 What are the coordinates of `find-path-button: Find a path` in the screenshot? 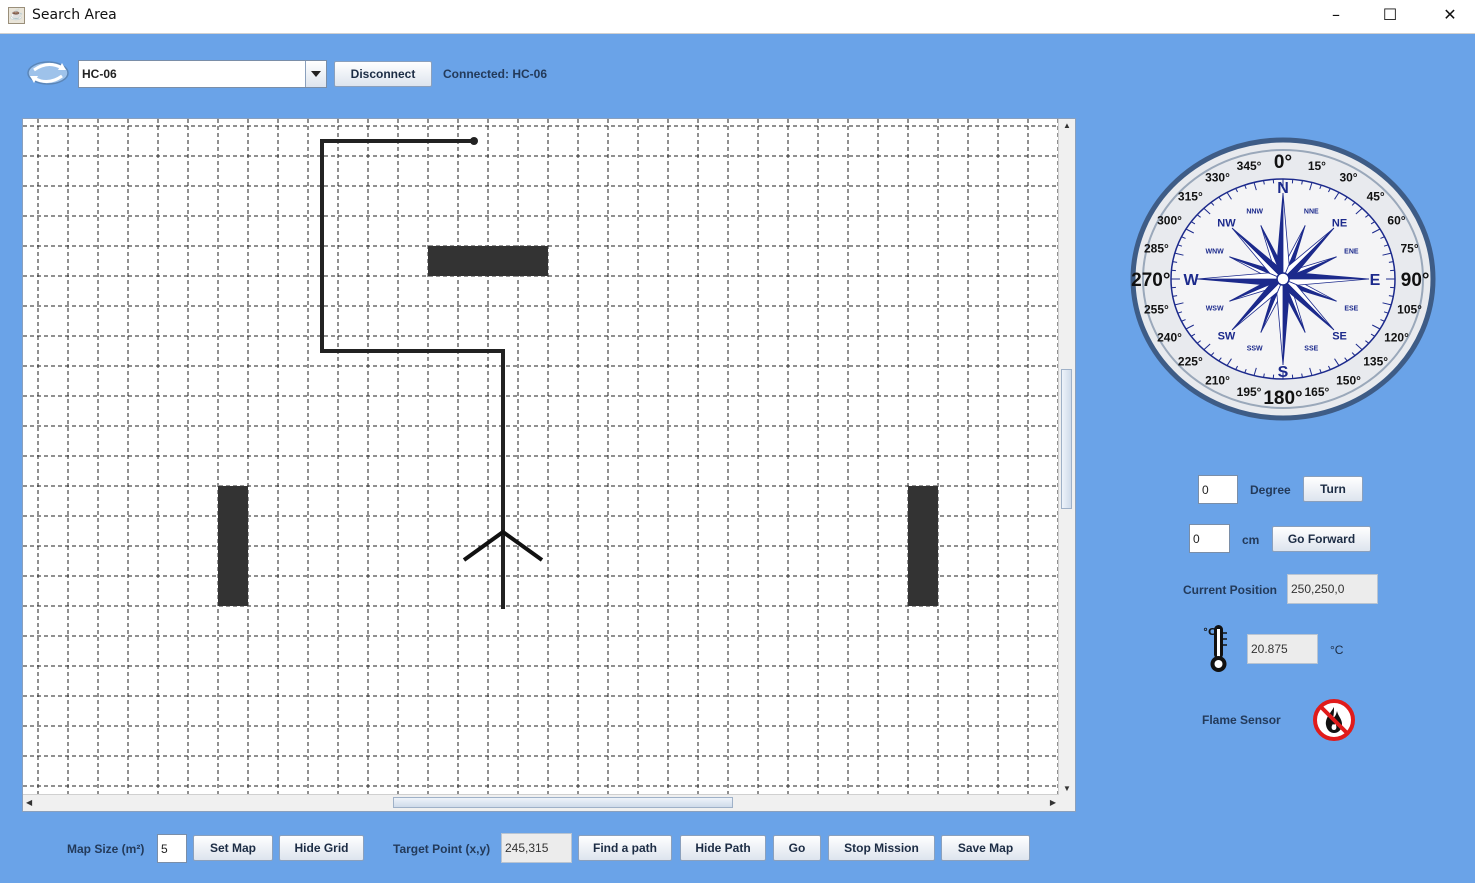 It's located at (625, 848).